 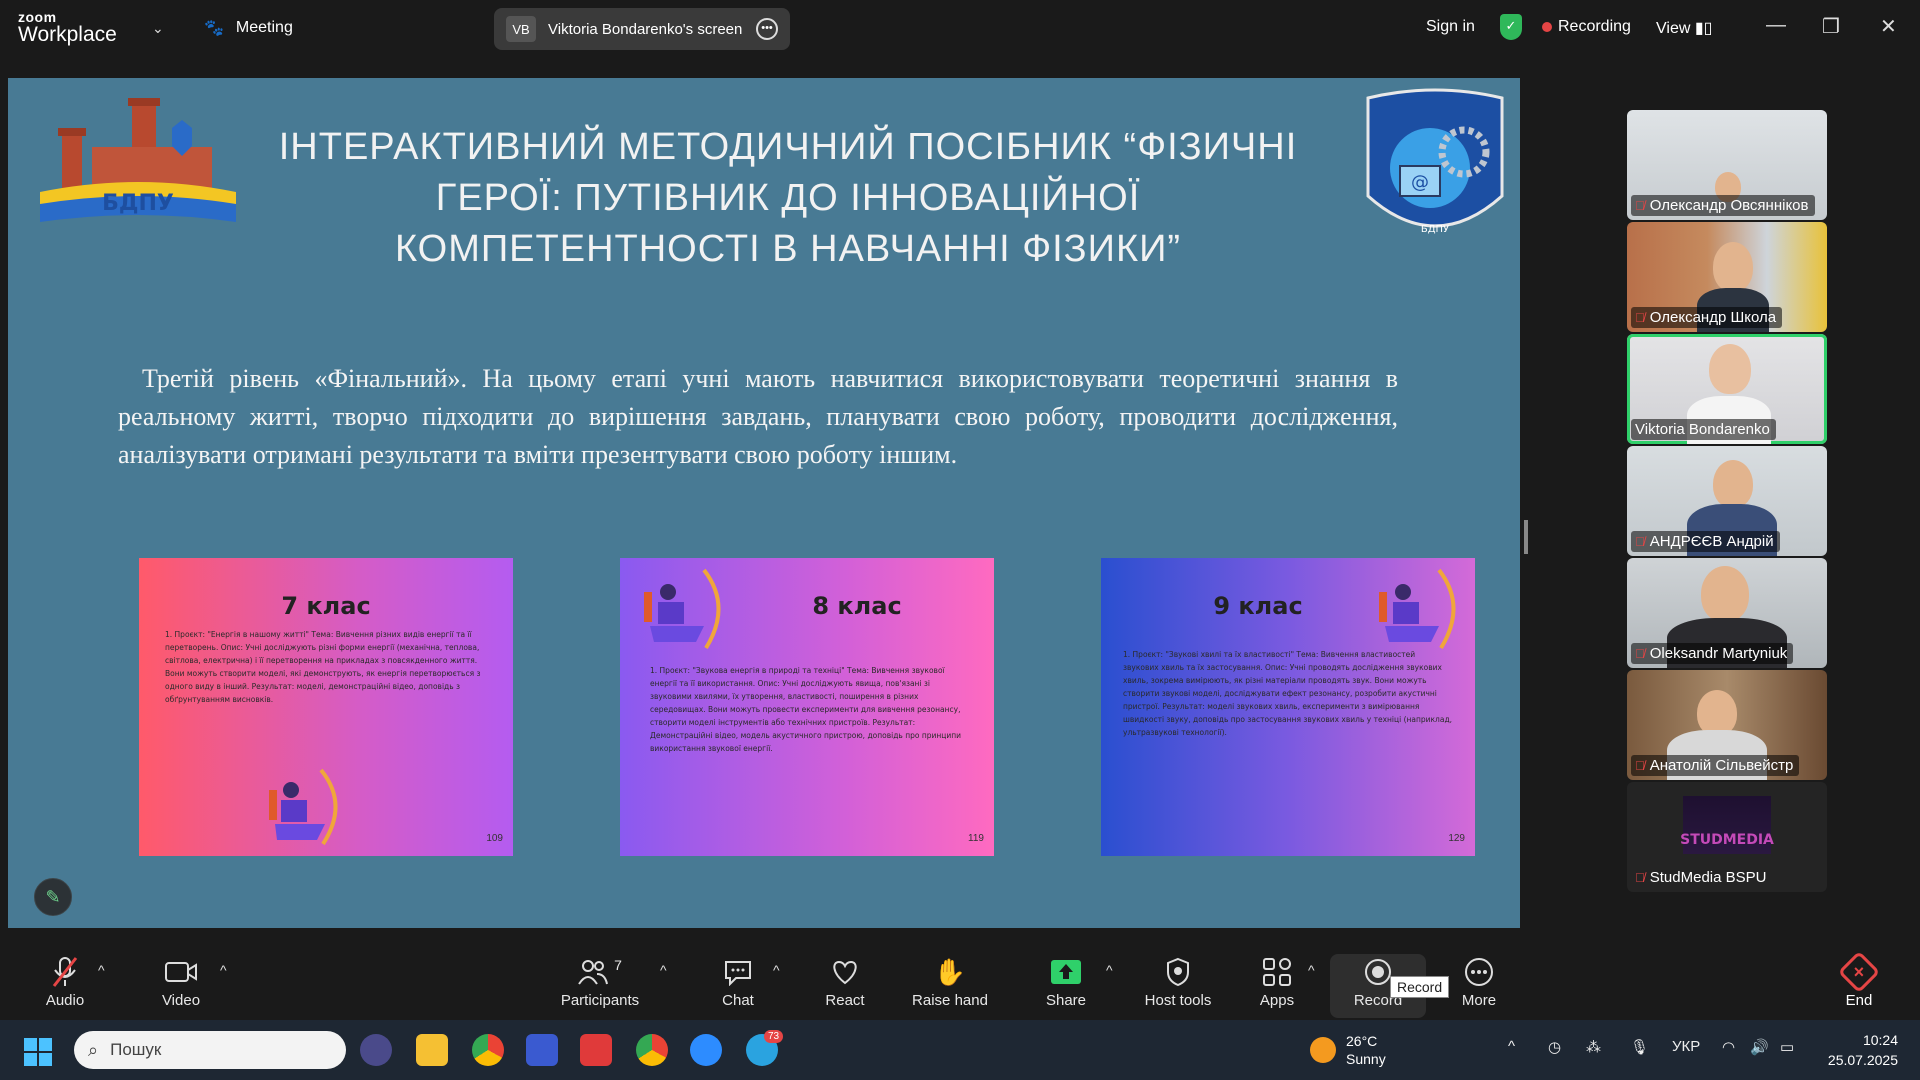 I want to click on audio-options-caret-icon: ^, so click(x=101, y=970).